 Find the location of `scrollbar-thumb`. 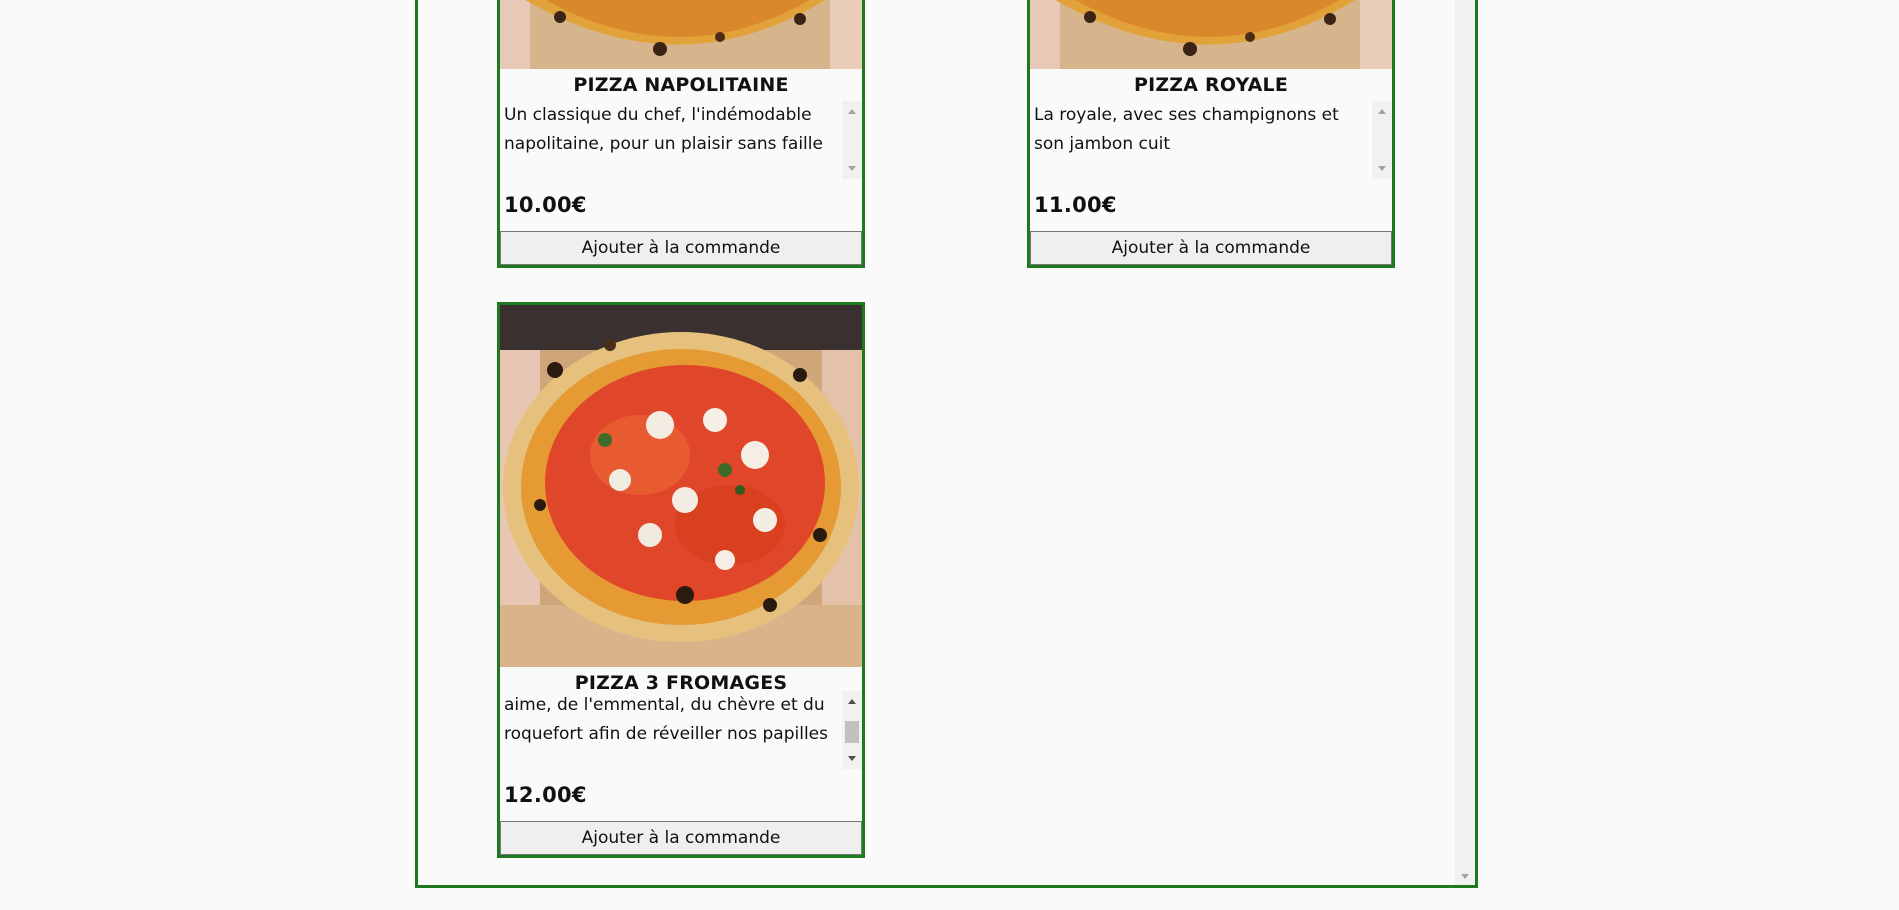

scrollbar-thumb is located at coordinates (852, 732).